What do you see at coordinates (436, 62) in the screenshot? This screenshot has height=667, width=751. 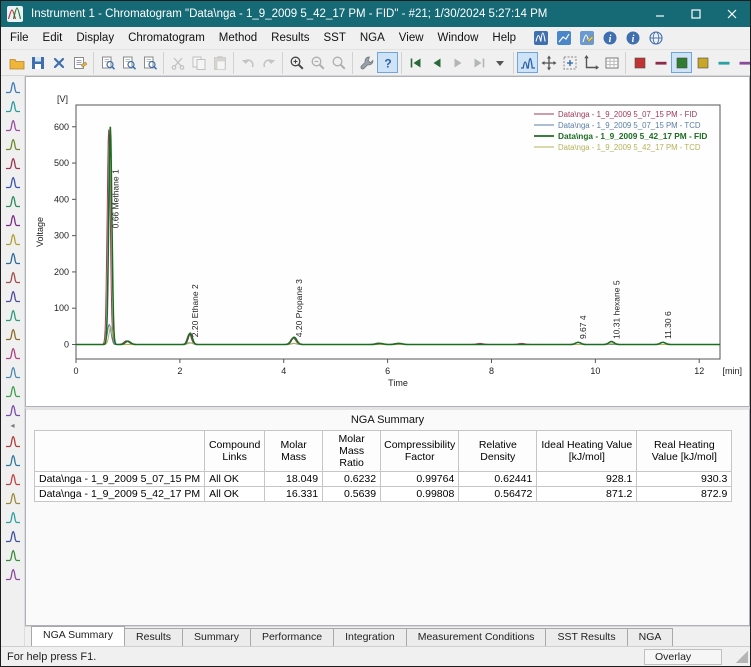 I see `previous-chromatogram-icon` at bounding box center [436, 62].